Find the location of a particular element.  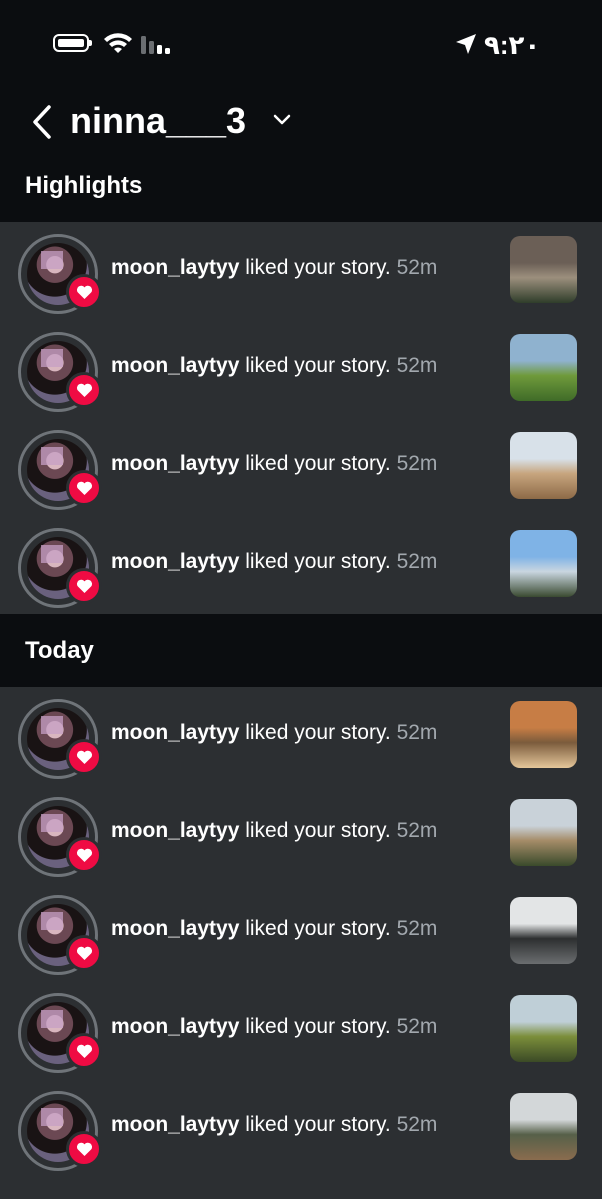

location-arrow-icon is located at coordinates (466, 44).